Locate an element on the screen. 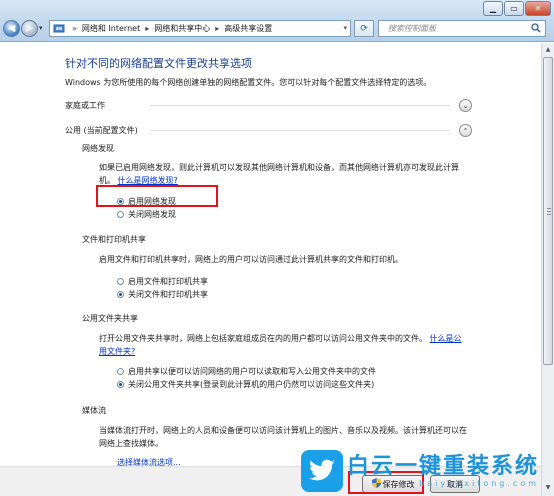 This screenshot has height=496, width=554. address-bar: » 网络和 Internet ▸ 网络和共享中心 ▸ 高级共享设置 ▾ is located at coordinates (200, 28).